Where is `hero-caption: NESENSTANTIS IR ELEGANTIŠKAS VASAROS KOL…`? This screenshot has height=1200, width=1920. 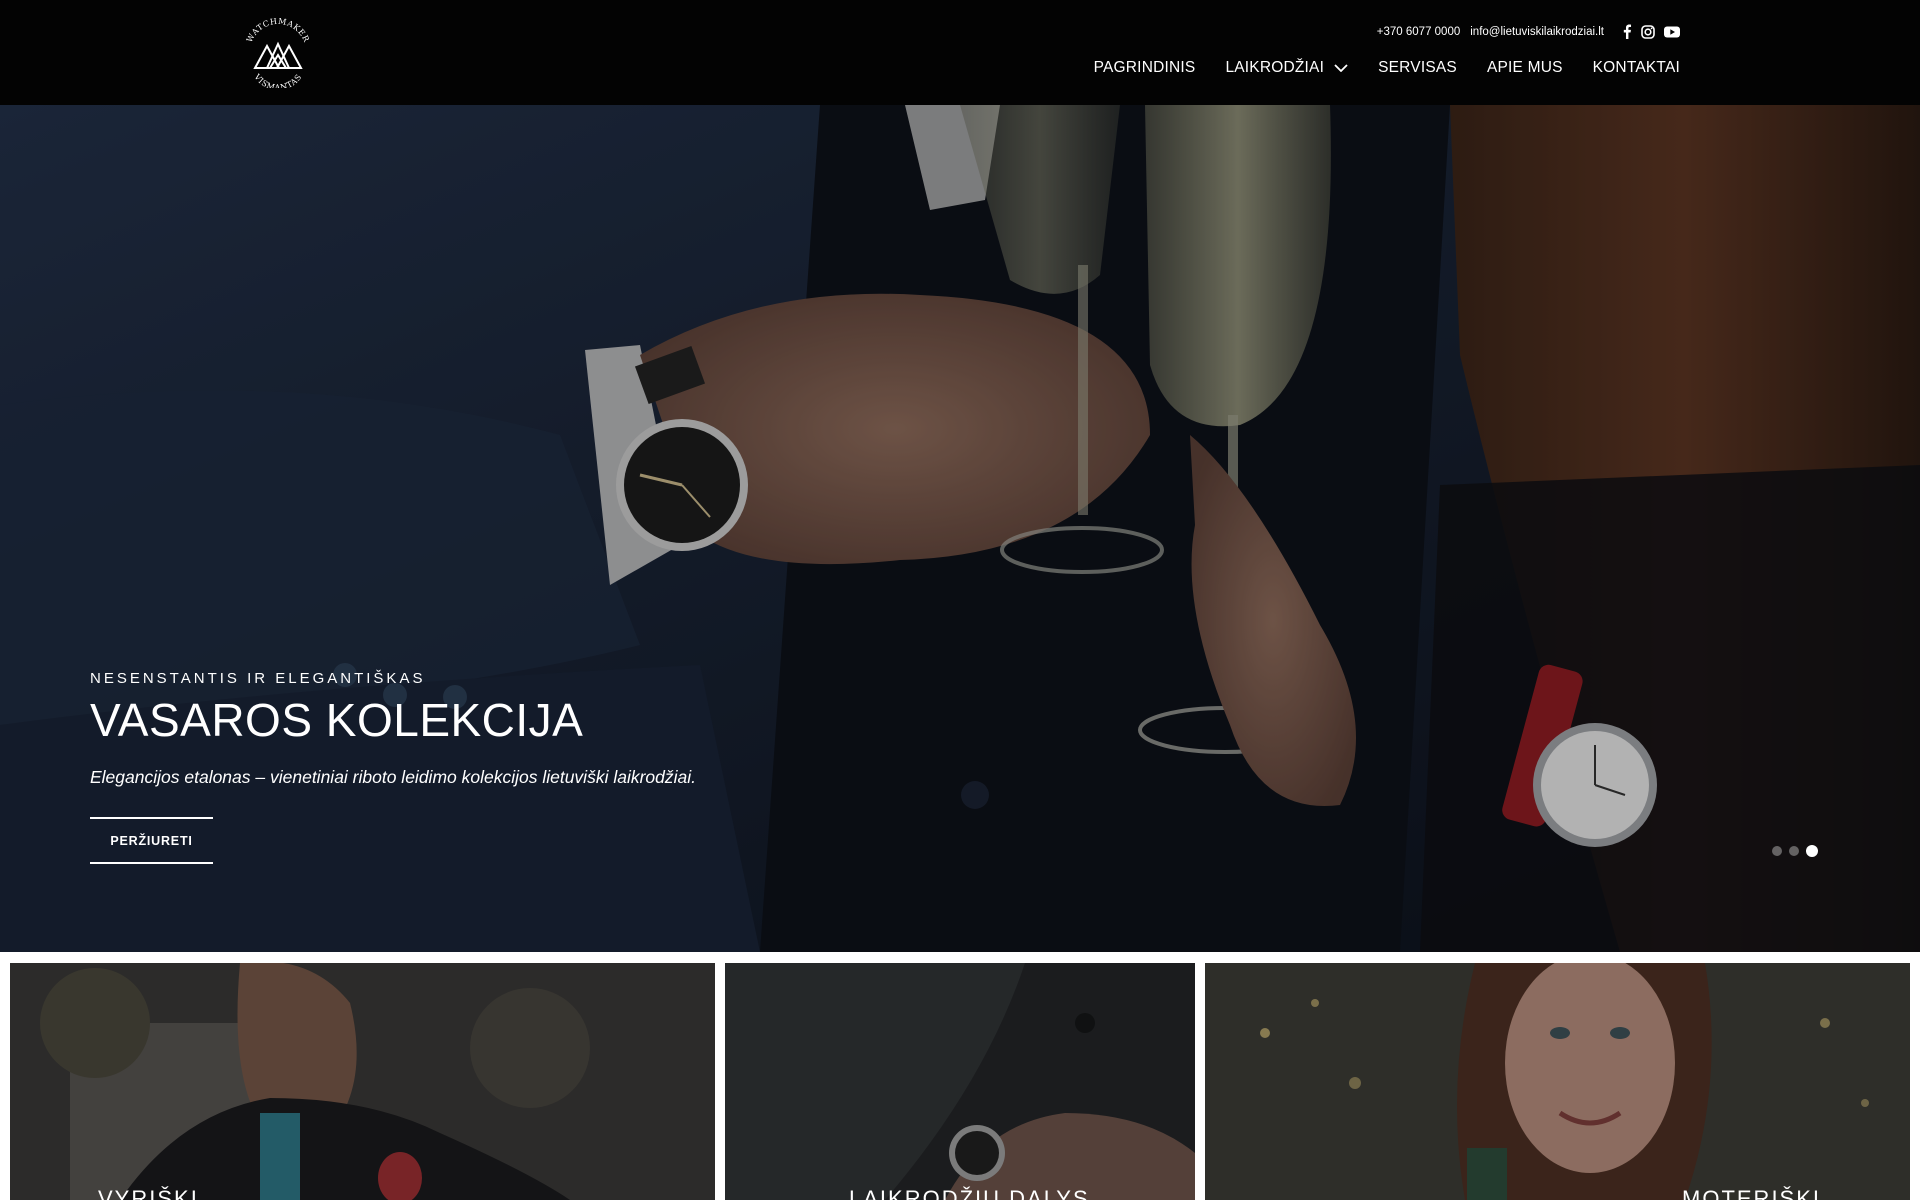
hero-caption: NESENSTANTIS IR ELEGANTIŠKAS VASAROS KOL… is located at coordinates (393, 729).